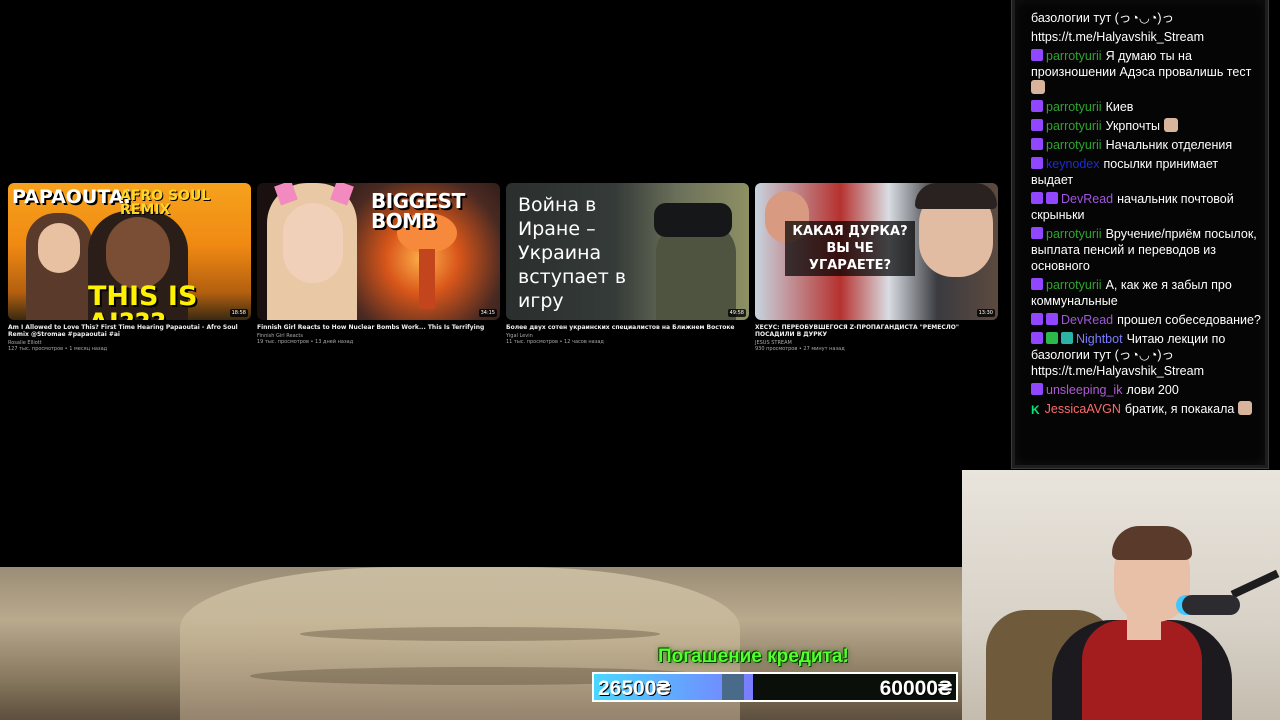 The height and width of the screenshot is (720, 1280). I want to click on webcam-streamer-hair, so click(1152, 543).